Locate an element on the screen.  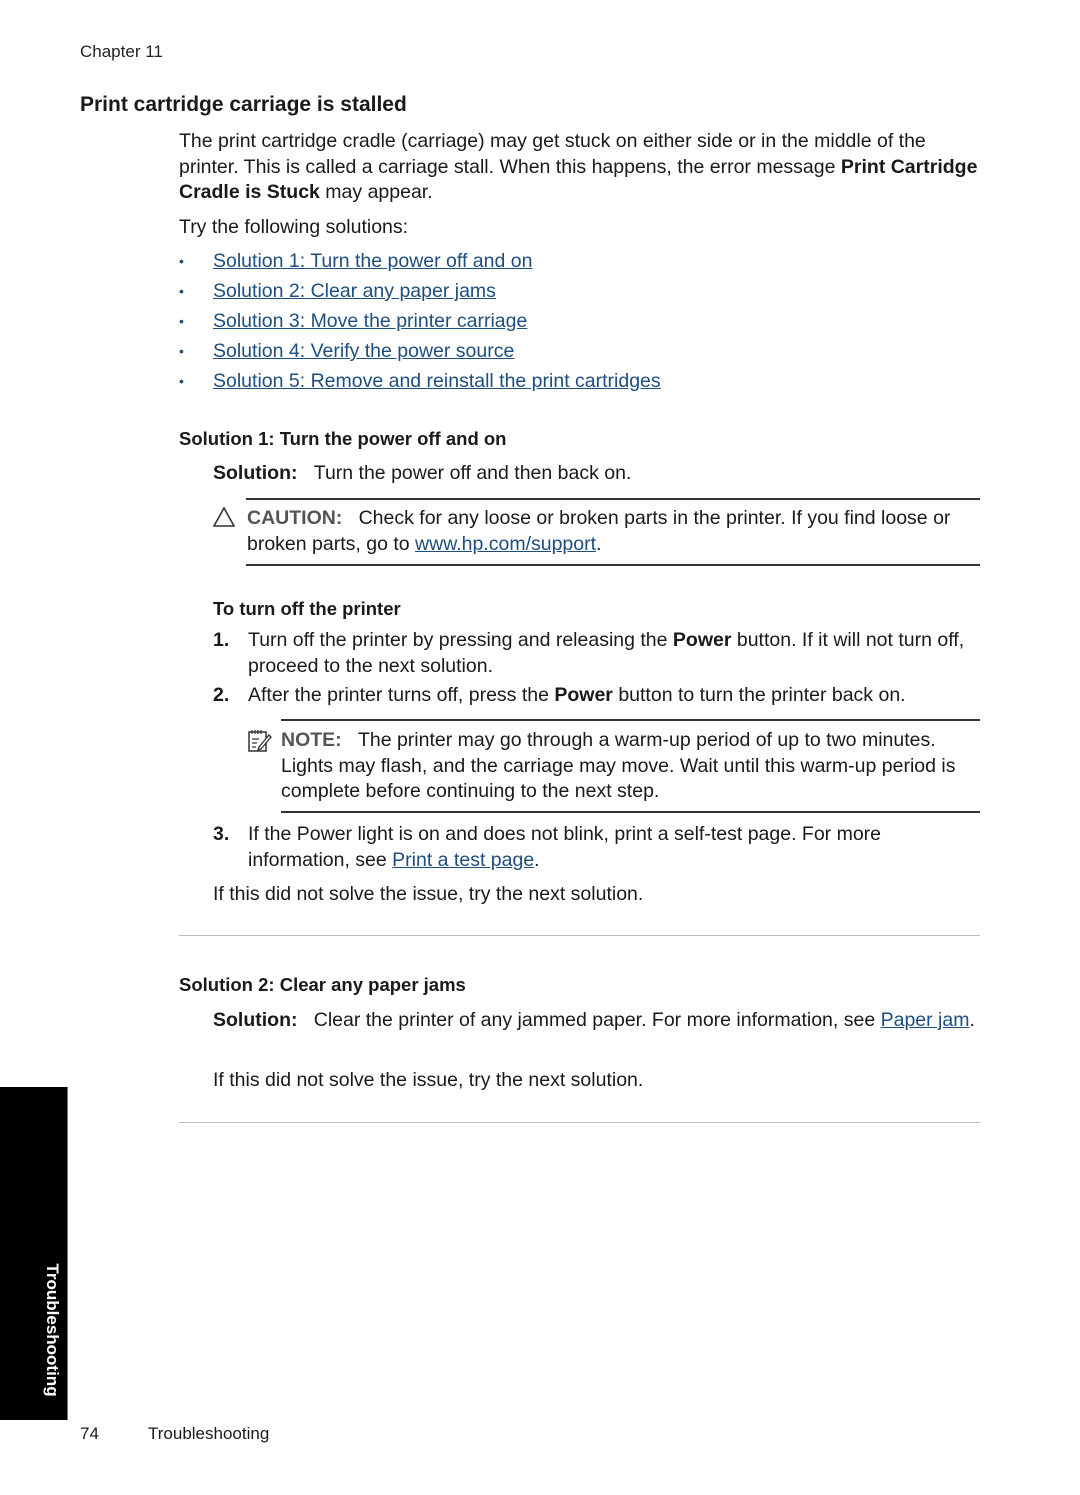
solution-description: Turn the power off and then back on. is located at coordinates (472, 473).